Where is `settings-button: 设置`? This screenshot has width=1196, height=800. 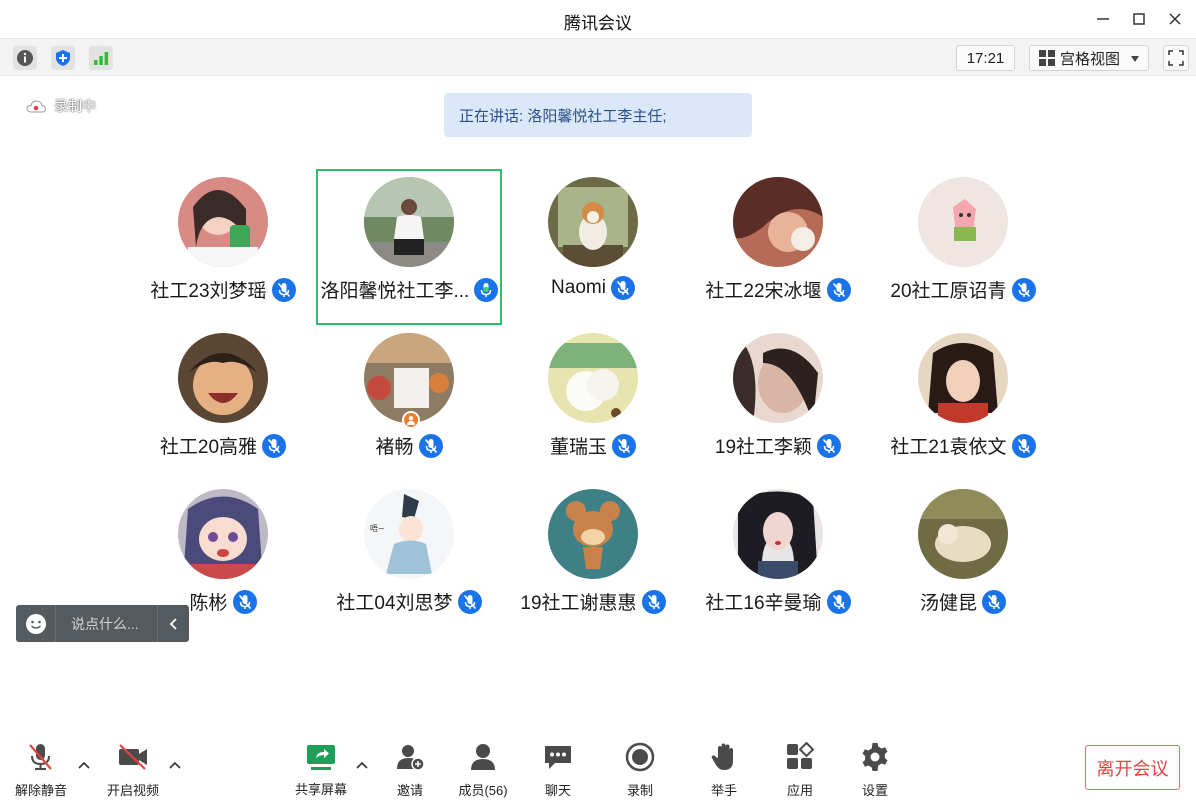 settings-button: 设置 is located at coordinates (875, 770).